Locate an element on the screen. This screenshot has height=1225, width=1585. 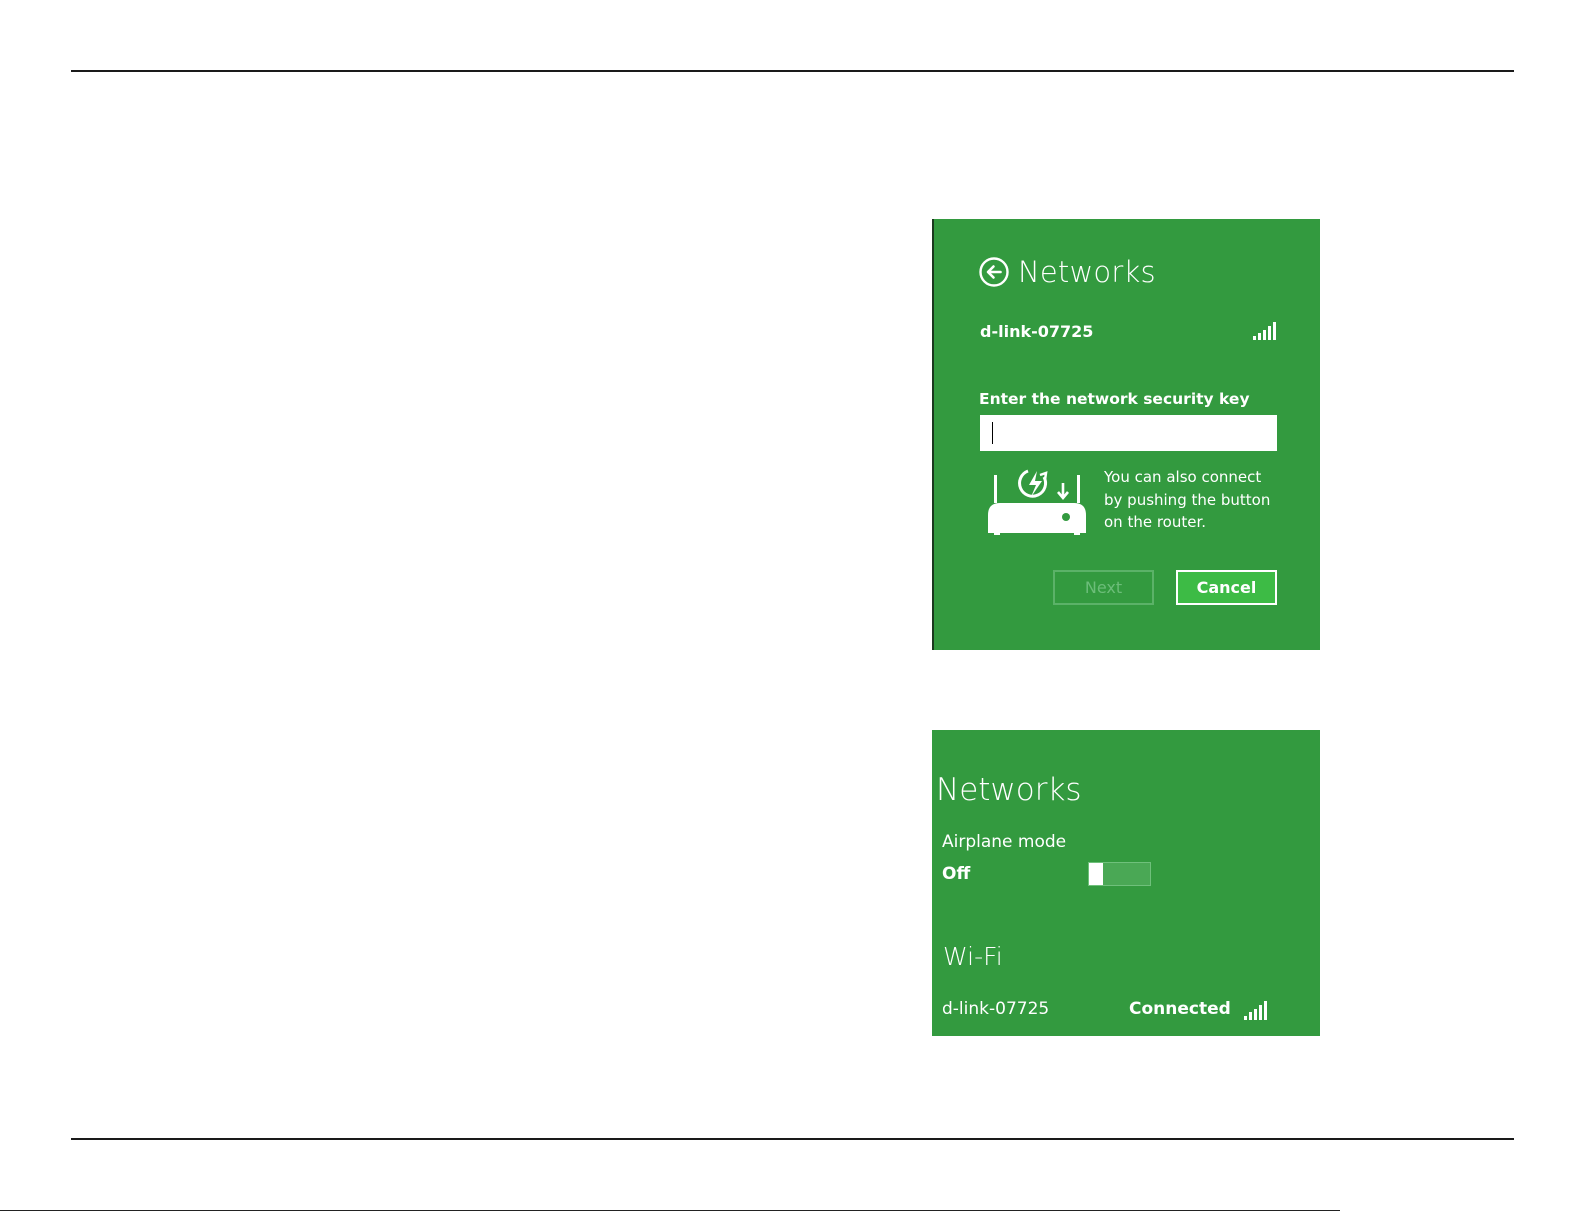
airplane-mode-state: Off is located at coordinates (956, 874).